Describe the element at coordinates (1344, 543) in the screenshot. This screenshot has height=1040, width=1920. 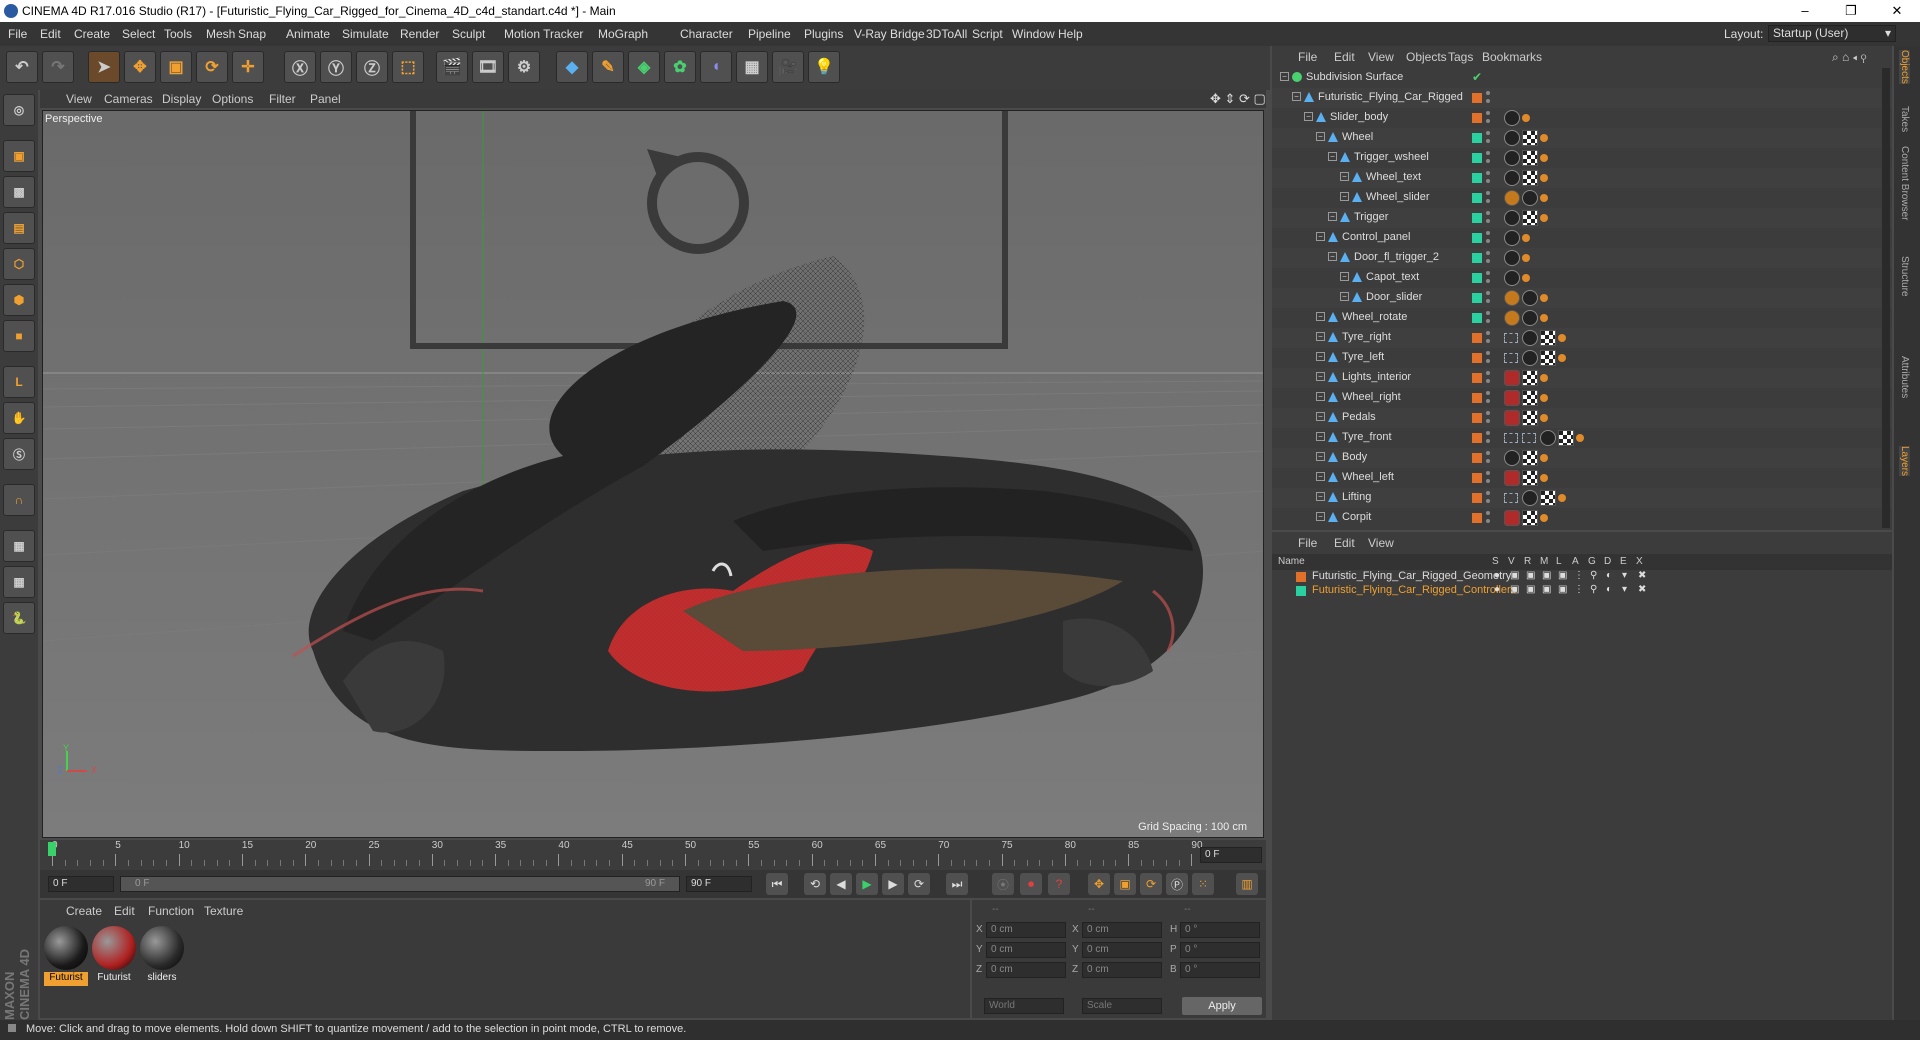
I see `layer-menu-edit: Edit` at that location.